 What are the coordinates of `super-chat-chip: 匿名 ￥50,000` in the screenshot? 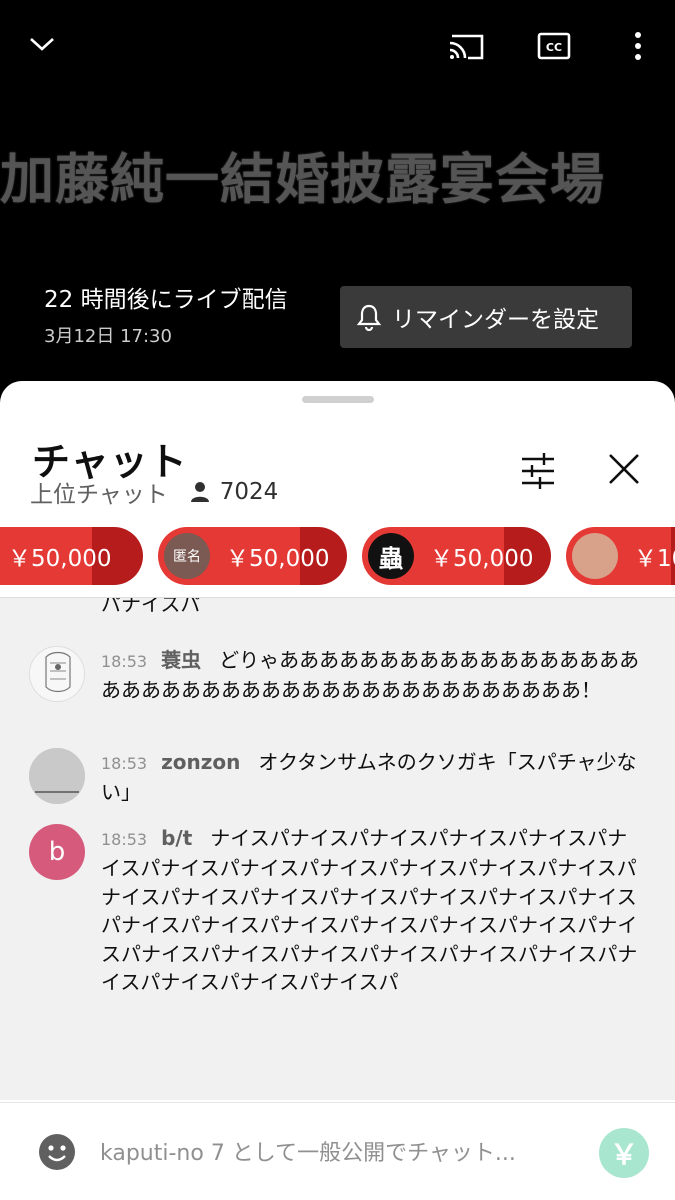 It's located at (252, 556).